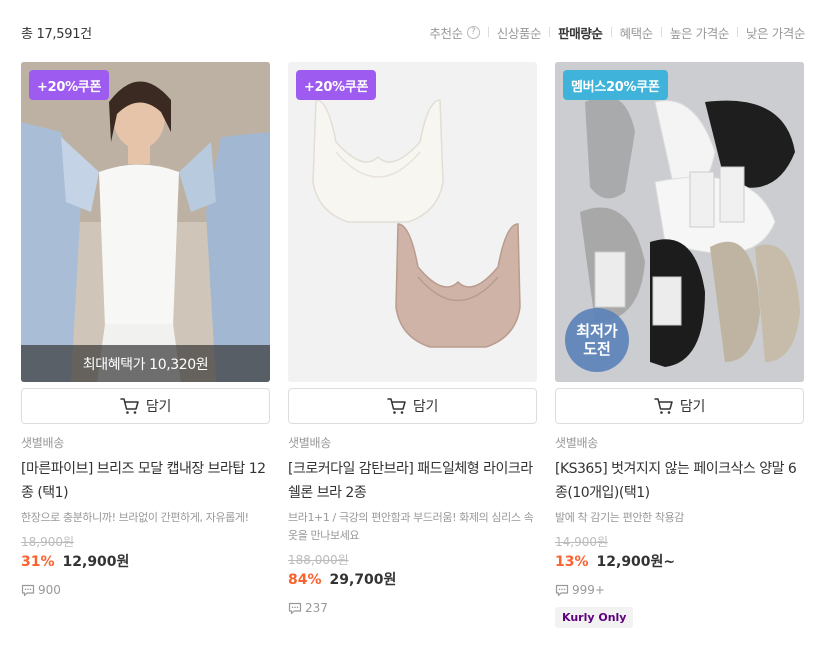 This screenshot has width=827, height=648. I want to click on bra-set-image, so click(412, 222).